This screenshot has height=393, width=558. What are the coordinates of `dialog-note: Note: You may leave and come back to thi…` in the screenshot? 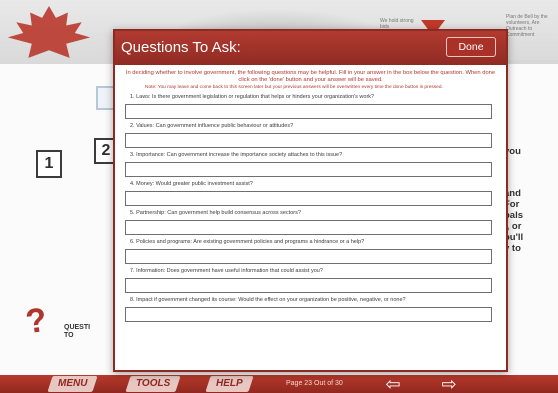 It's located at (294, 87).